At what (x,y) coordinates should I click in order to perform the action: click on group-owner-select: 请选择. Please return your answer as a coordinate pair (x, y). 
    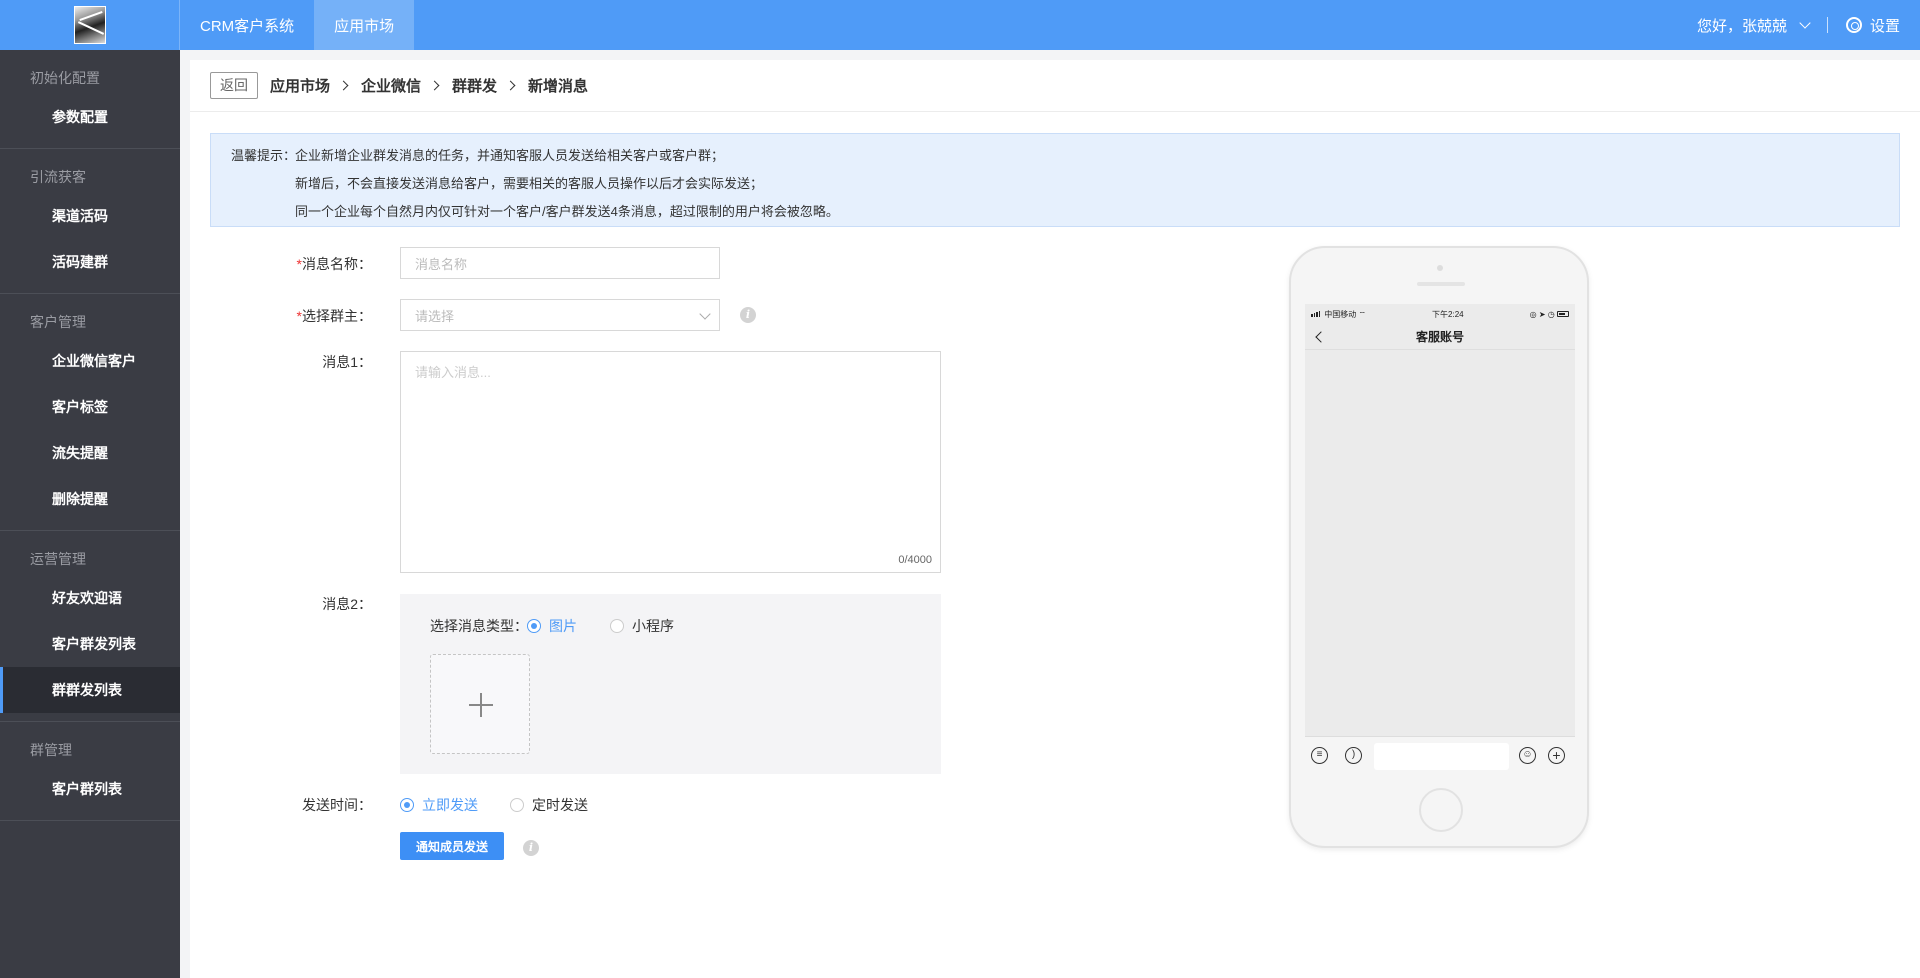
    Looking at the image, I should click on (560, 315).